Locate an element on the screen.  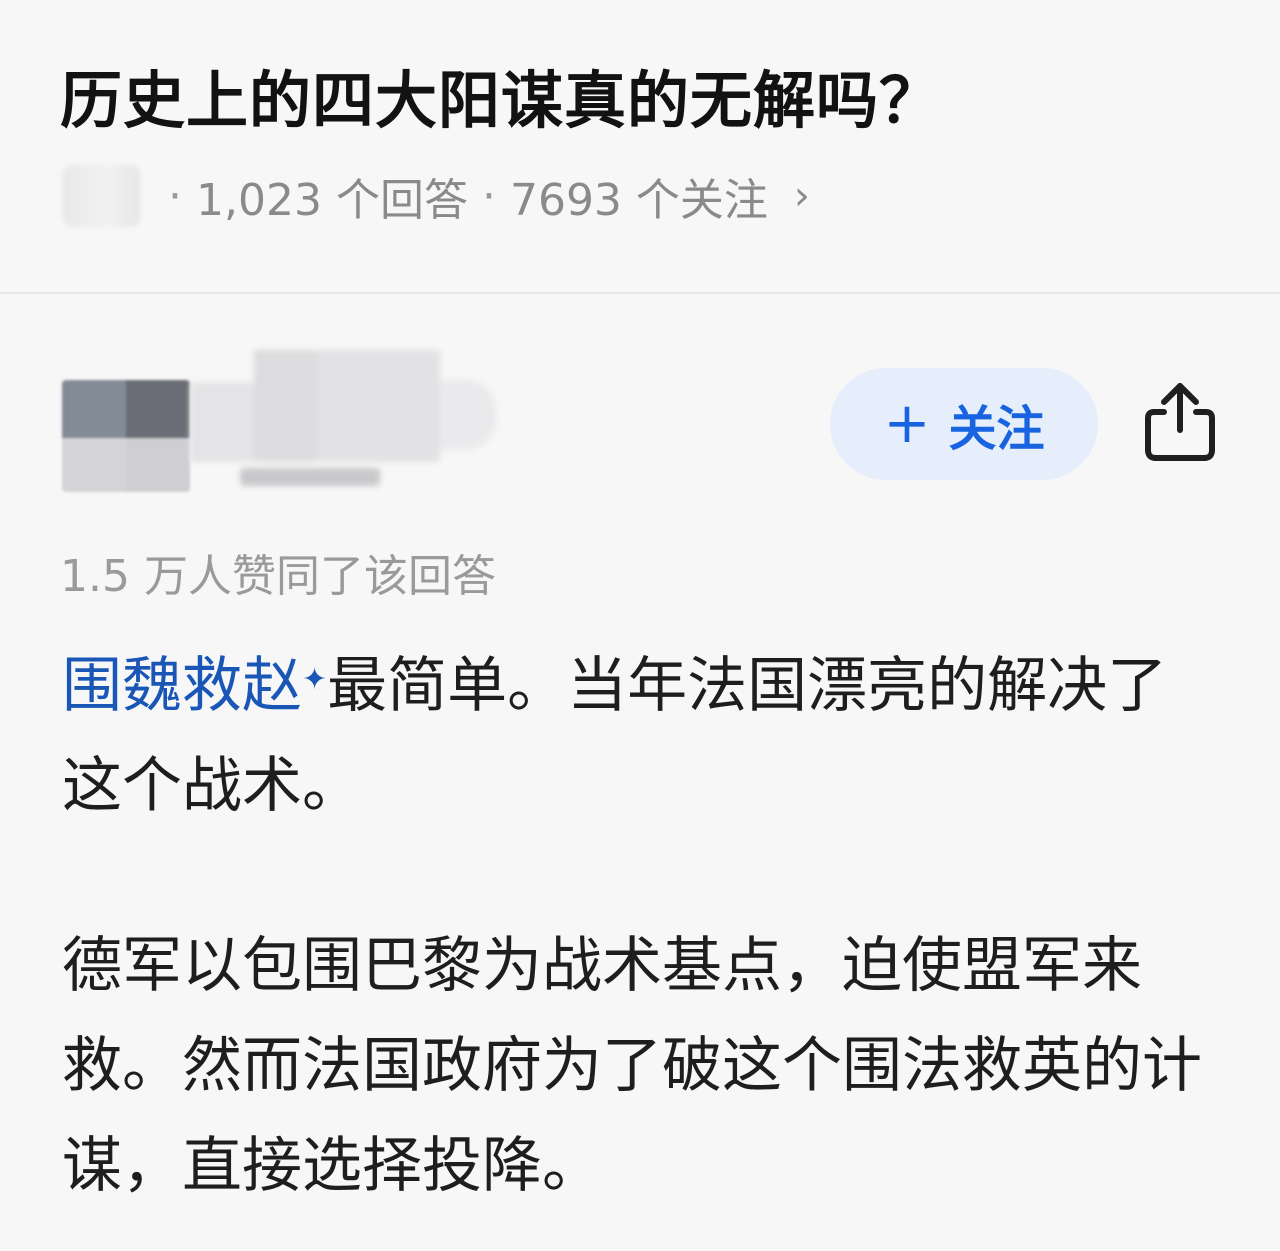
share-button is located at coordinates (1180, 422).